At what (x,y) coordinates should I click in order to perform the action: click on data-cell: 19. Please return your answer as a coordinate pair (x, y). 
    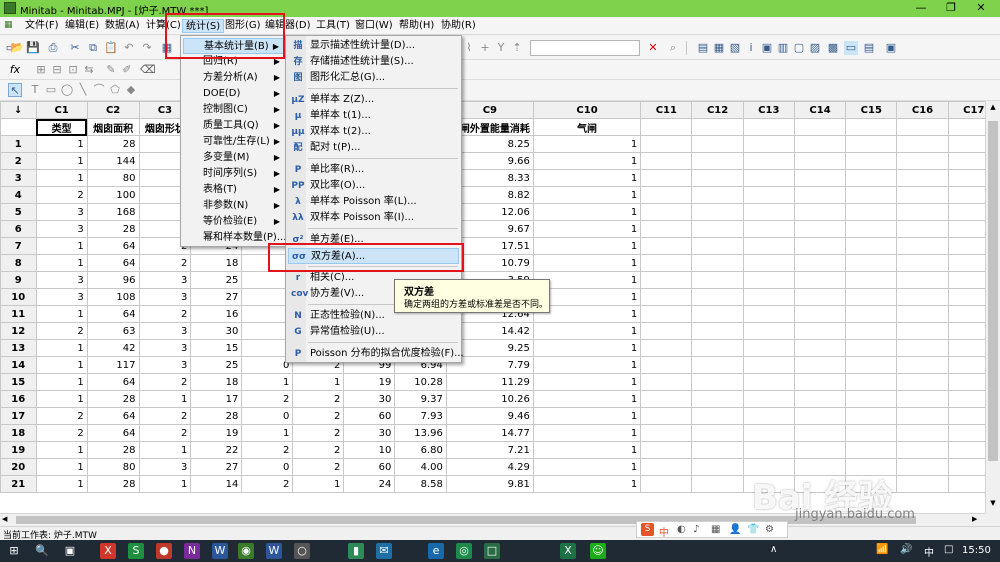
    Looking at the image, I should click on (369, 382).